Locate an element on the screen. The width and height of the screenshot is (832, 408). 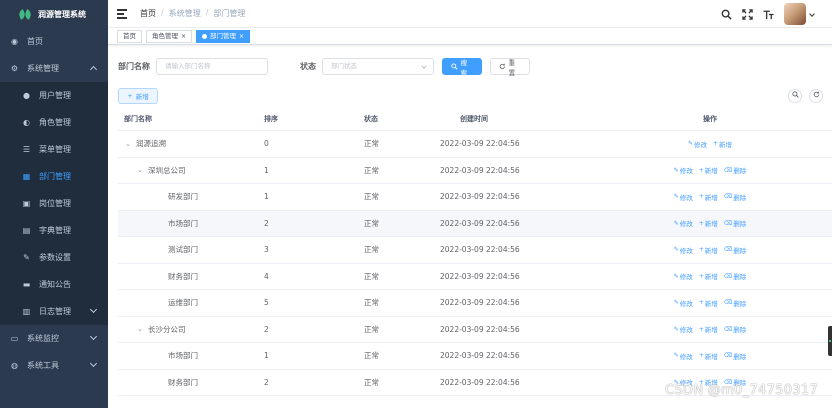
sidebar-item: ◉ 首页 is located at coordinates (54, 41).